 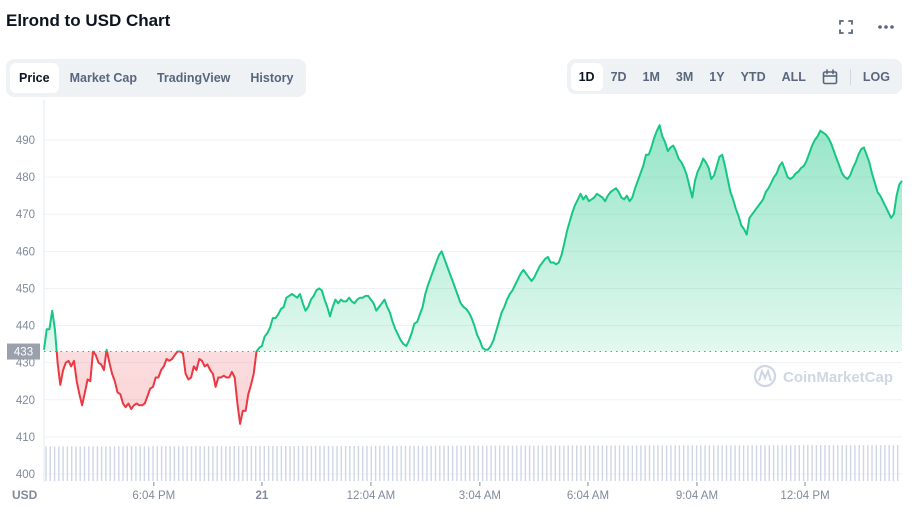 What do you see at coordinates (804, 496) in the screenshot?
I see `x-tick-label: 12:04 PM` at bounding box center [804, 496].